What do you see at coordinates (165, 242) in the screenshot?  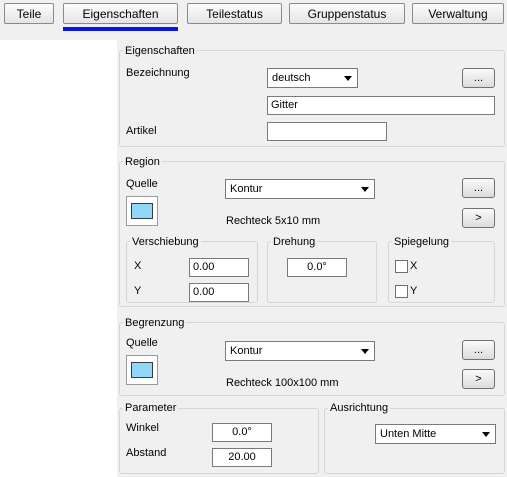 I see `verschiebung-title: Verschiebung` at bounding box center [165, 242].